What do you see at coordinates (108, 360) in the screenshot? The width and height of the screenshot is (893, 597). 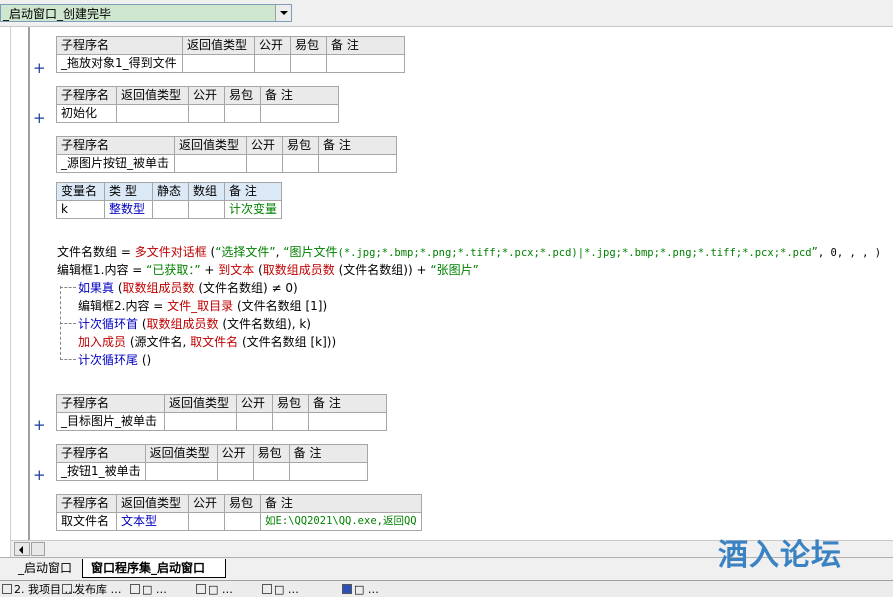 I see `code-keyword: 计次循环尾` at bounding box center [108, 360].